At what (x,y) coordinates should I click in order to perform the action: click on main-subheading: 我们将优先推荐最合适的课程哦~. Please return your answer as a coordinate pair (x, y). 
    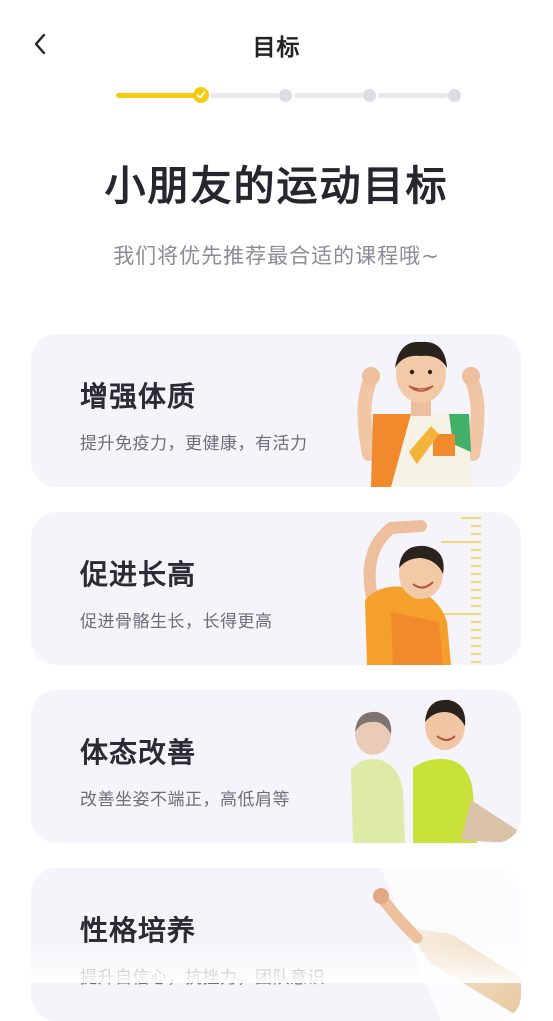
    Looking at the image, I should click on (276, 256).